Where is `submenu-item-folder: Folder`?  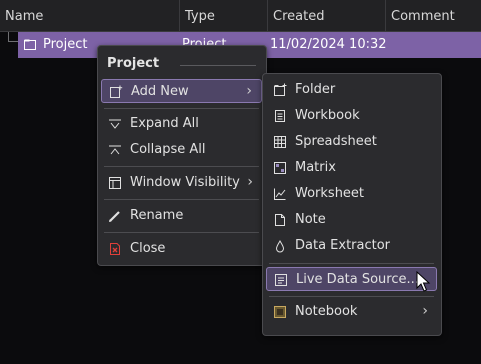
submenu-item-folder: Folder is located at coordinates (351, 90).